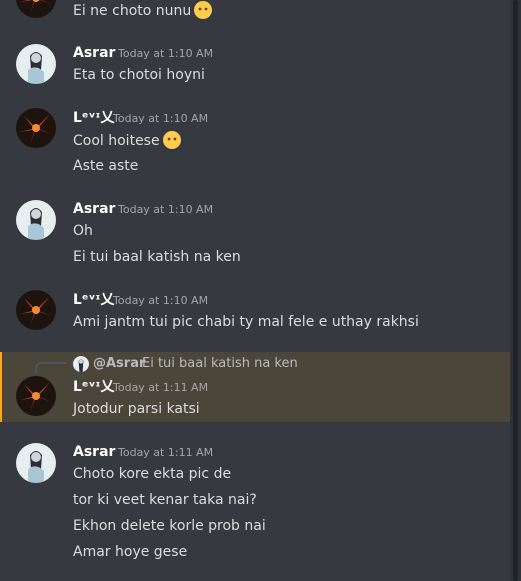 The image size is (521, 581). Describe the element at coordinates (1, 387) in the screenshot. I see `mention-highlight-bar` at that location.